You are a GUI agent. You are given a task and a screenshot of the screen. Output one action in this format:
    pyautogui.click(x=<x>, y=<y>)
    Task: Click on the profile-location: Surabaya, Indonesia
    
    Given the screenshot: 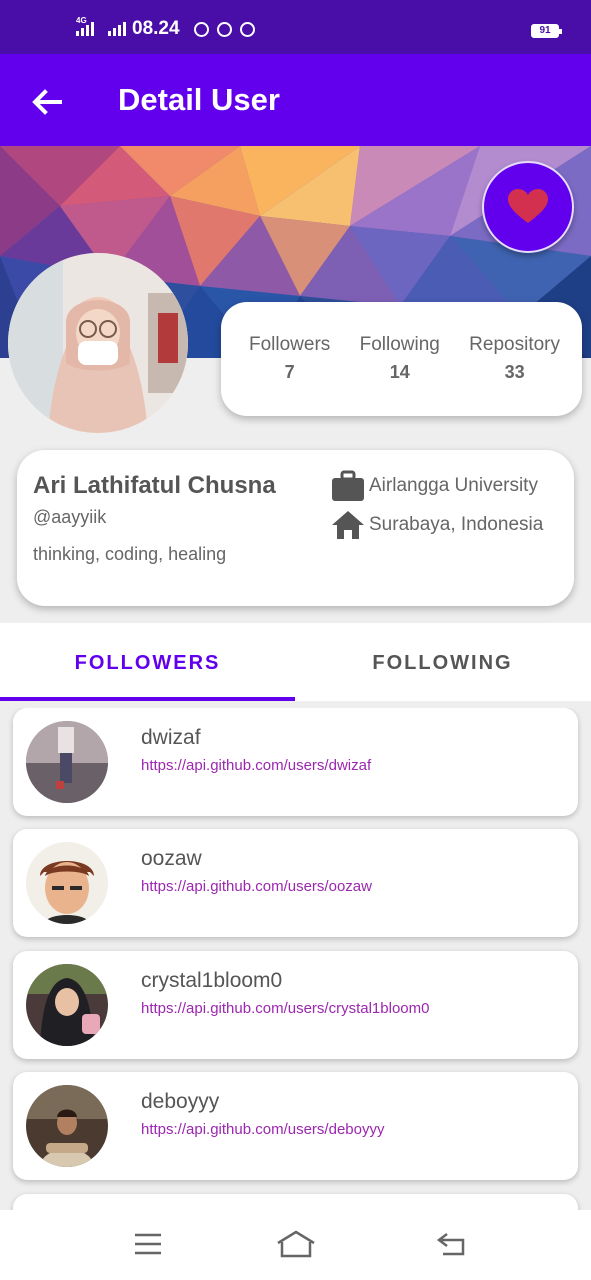 What is the action you would take?
    pyautogui.click(x=437, y=525)
    